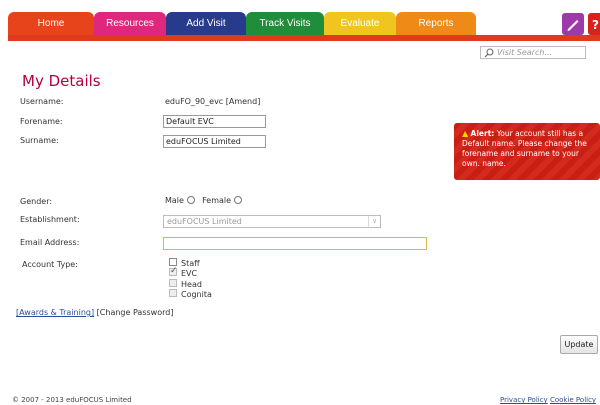  I want to click on gender-female-radio, so click(237, 200).